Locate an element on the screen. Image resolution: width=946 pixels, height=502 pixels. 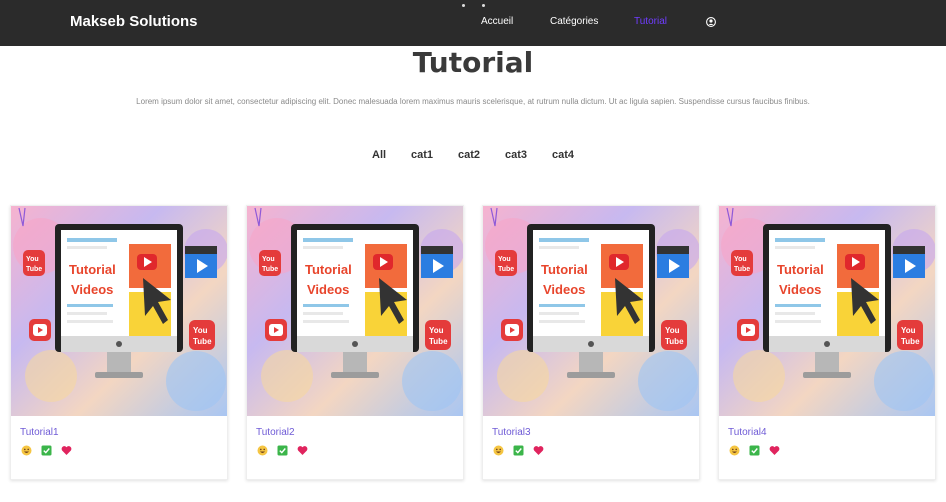
filter-cat2: cat2 is located at coordinates (469, 155).